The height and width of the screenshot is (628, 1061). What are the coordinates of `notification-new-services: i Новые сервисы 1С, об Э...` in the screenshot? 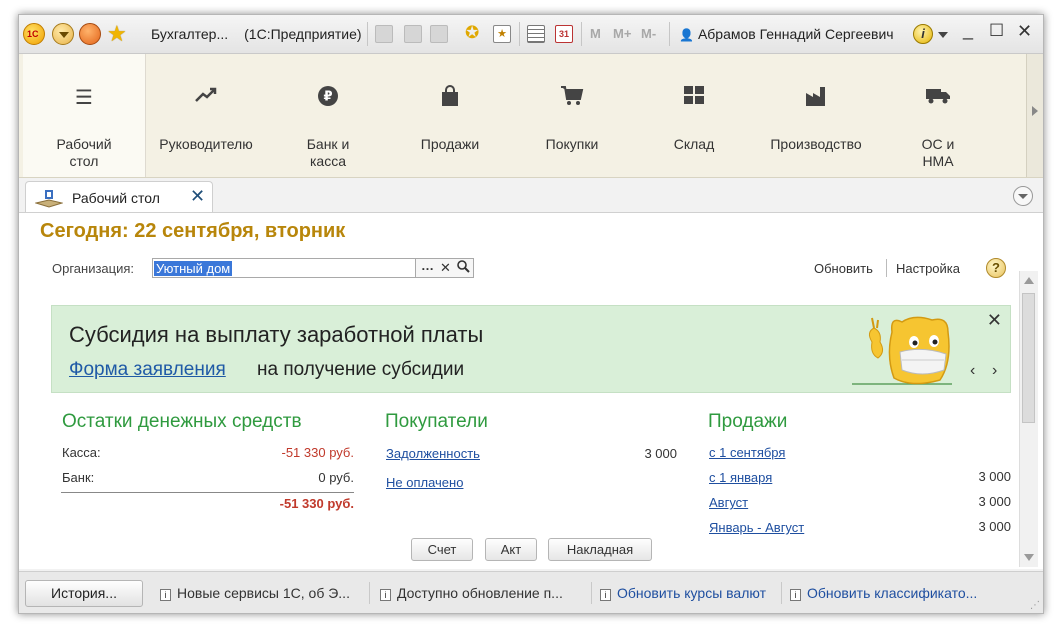 It's located at (255, 593).